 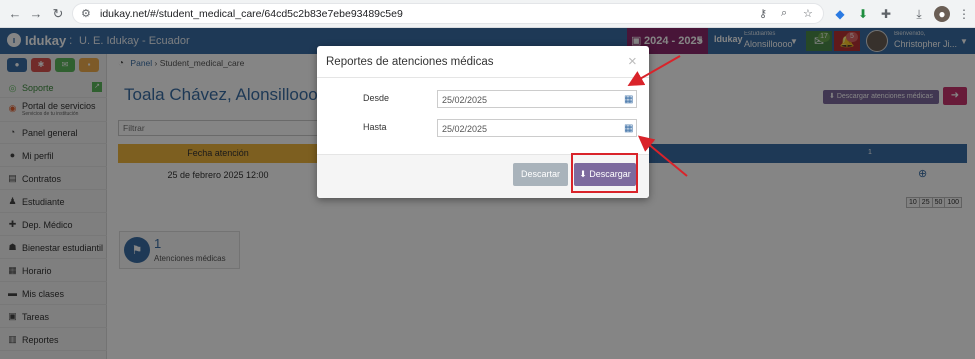 What do you see at coordinates (537, 128) in the screenshot?
I see `to-date-field: 25/02/2025 ▦` at bounding box center [537, 128].